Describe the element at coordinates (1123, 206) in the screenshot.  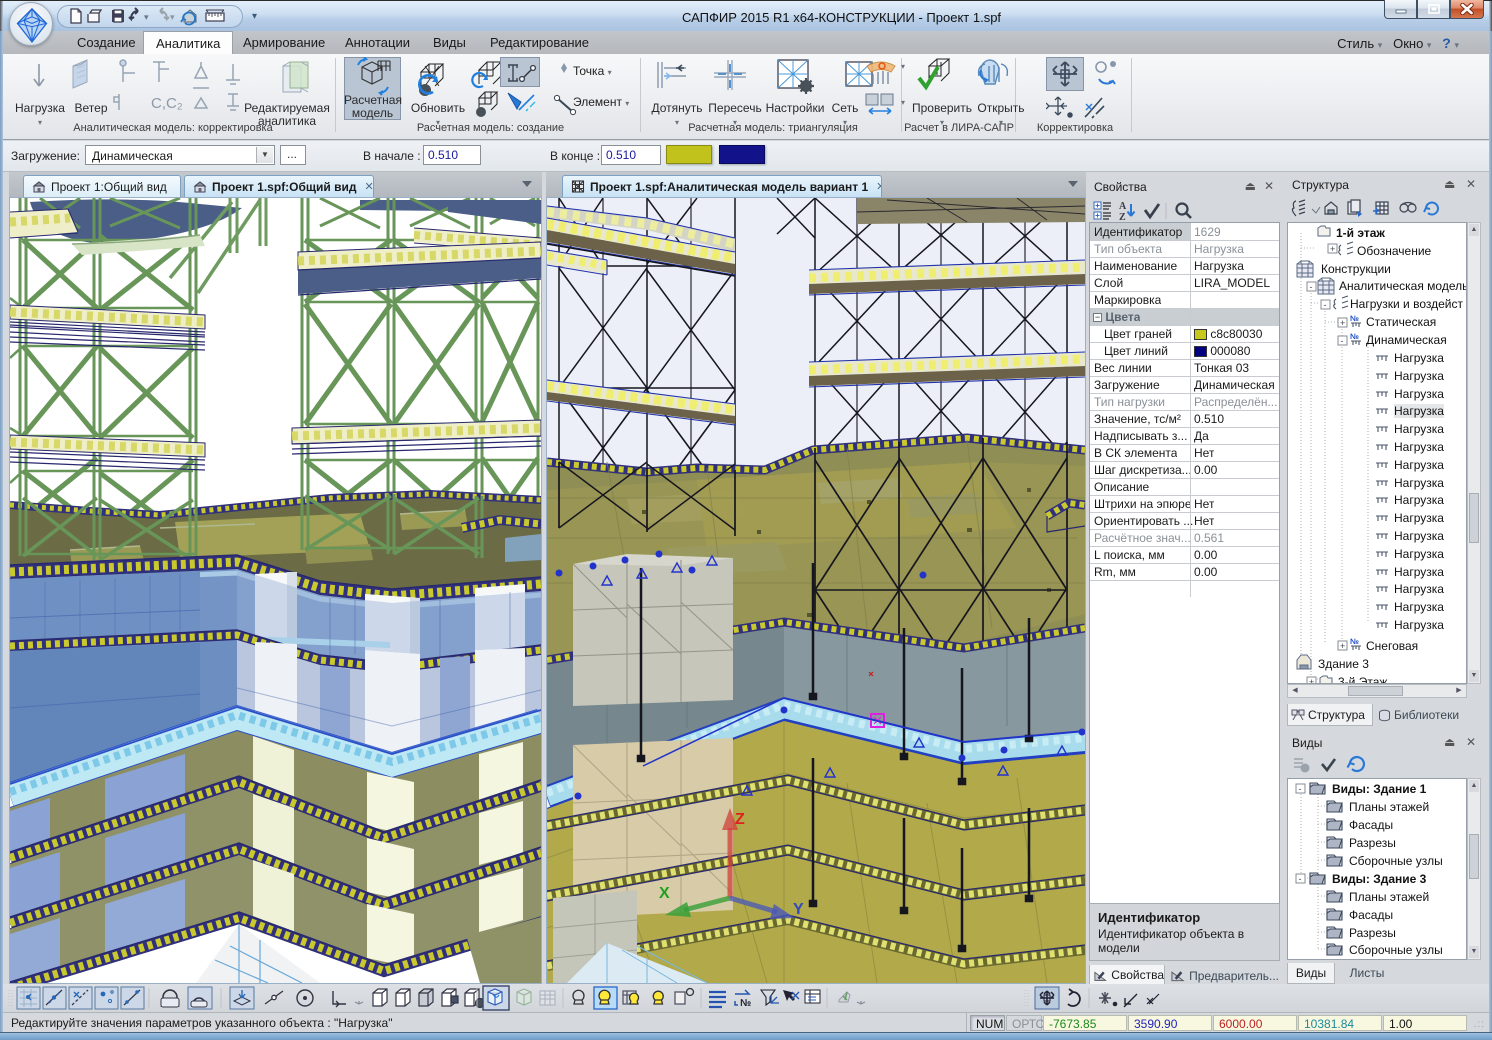
I see `svg-text: A` at that location.